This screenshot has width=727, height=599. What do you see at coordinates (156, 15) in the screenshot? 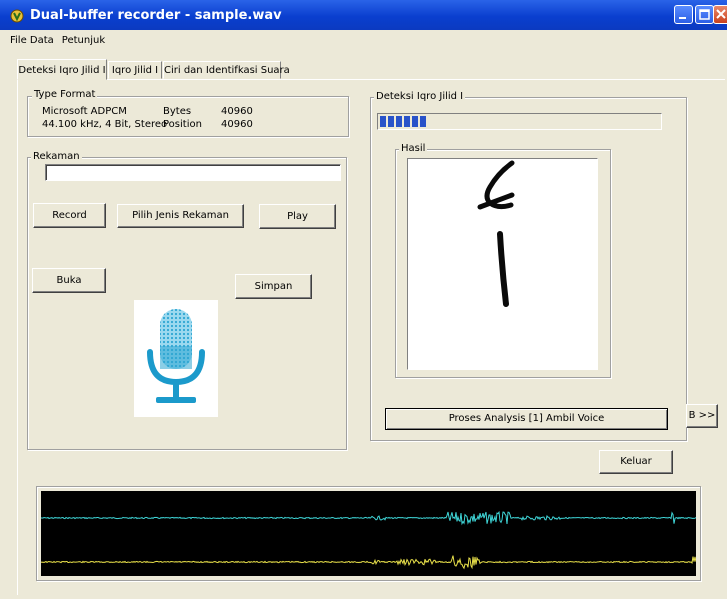
I see `window-title: Dual-buffer recorder - sample.wav` at bounding box center [156, 15].